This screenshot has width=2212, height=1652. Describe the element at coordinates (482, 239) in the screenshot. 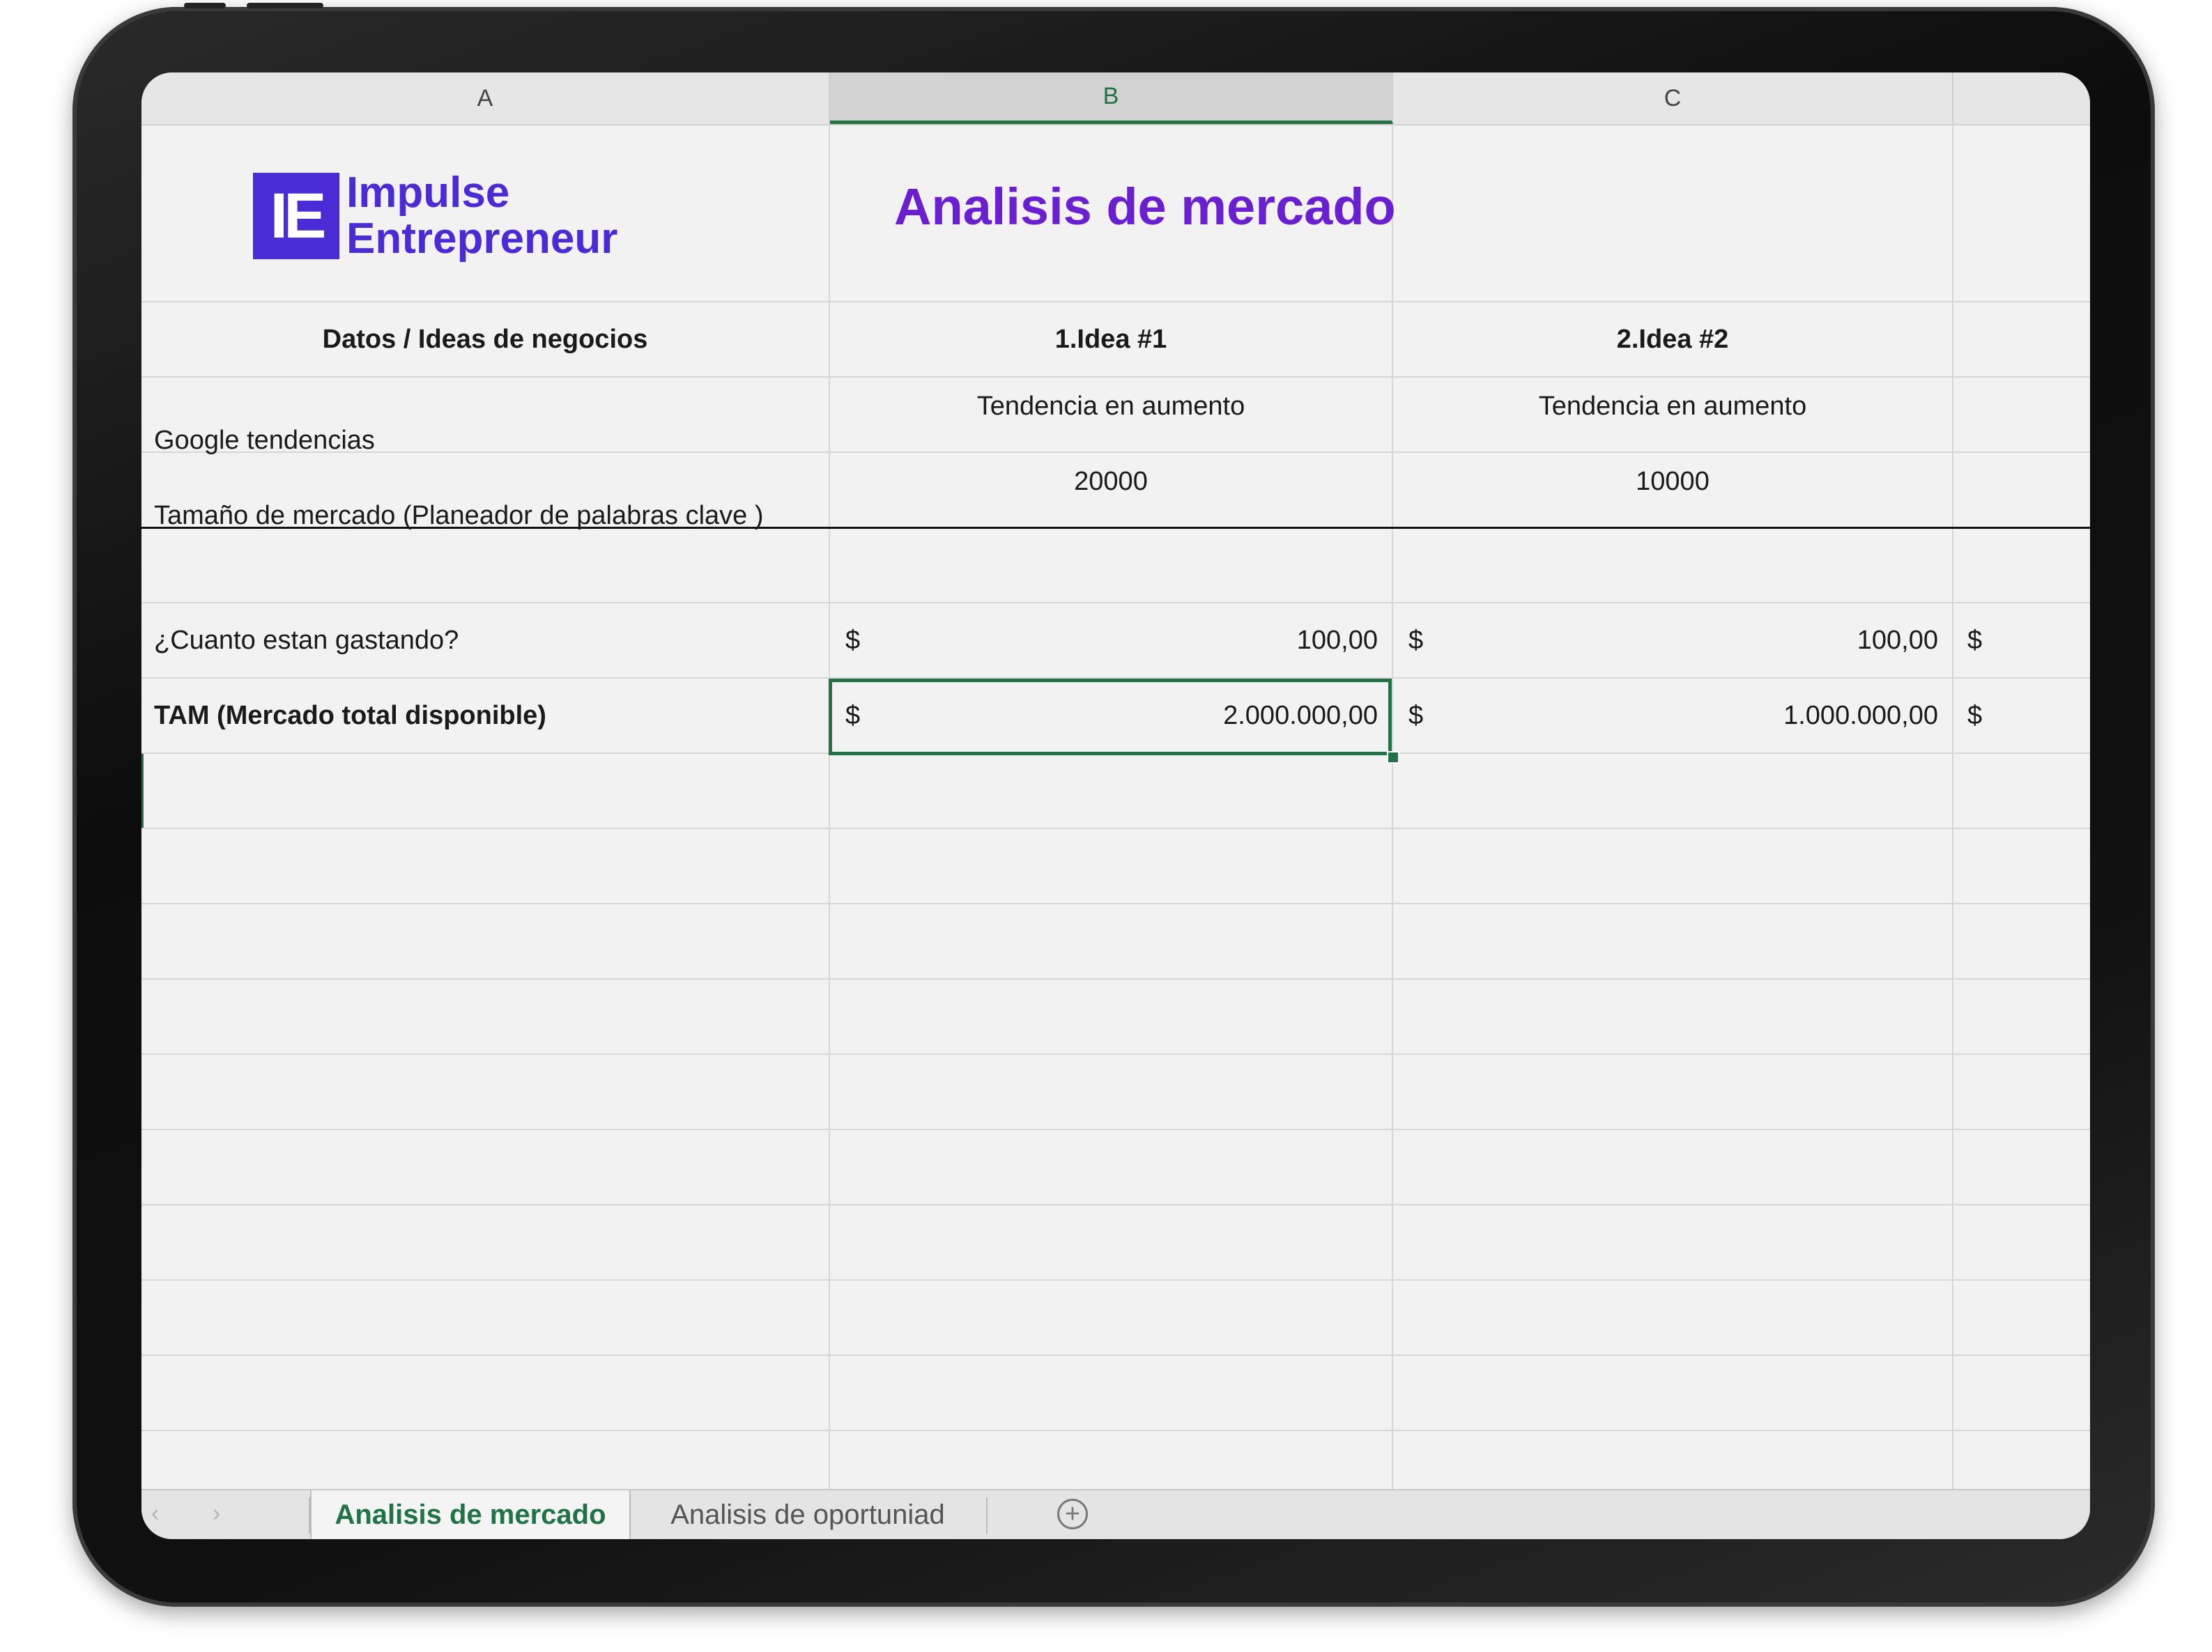

I see `logo-line-2: Entrepreneur` at that location.